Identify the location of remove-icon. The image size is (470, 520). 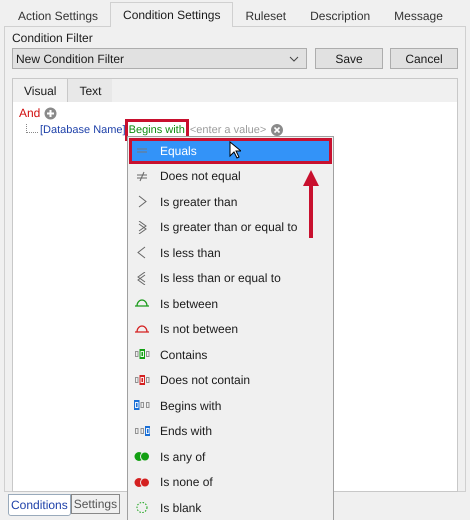
(277, 130).